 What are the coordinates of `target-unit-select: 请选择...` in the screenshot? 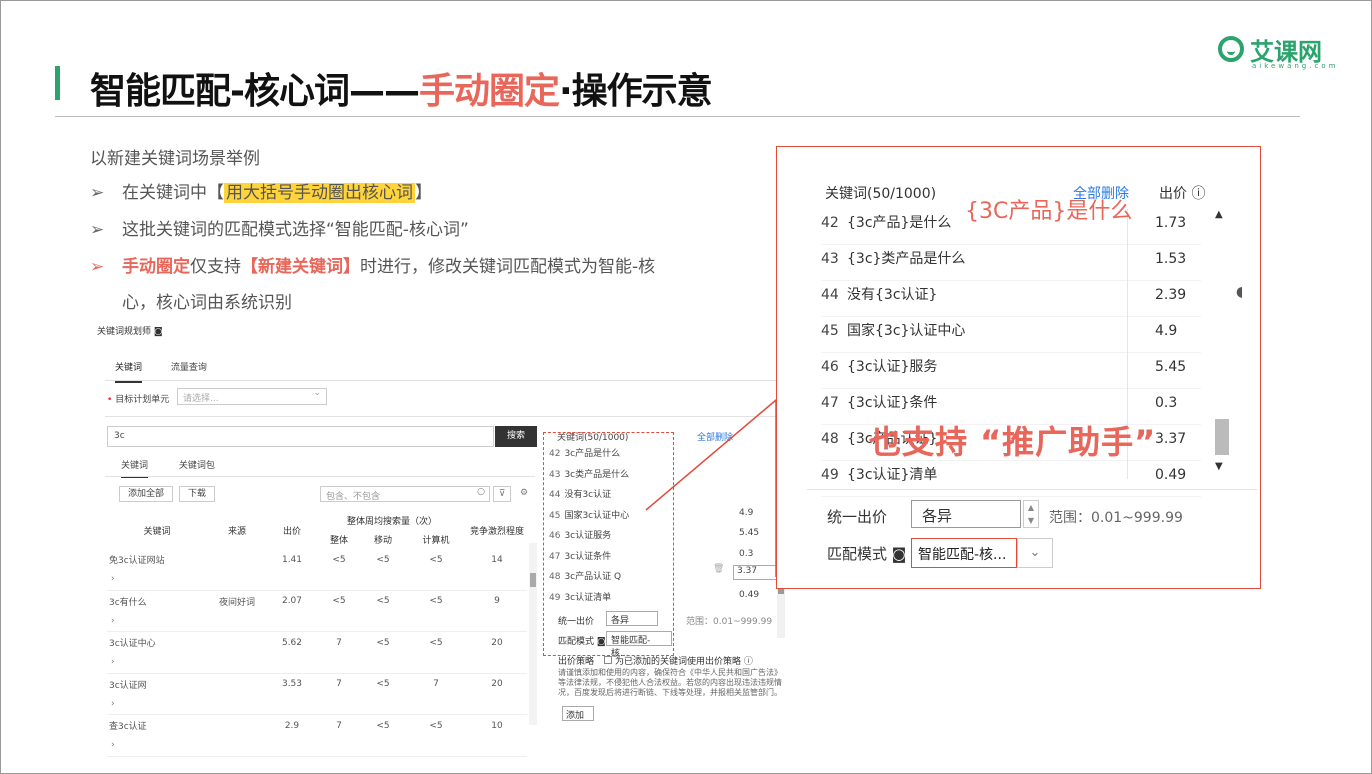 It's located at (252, 396).